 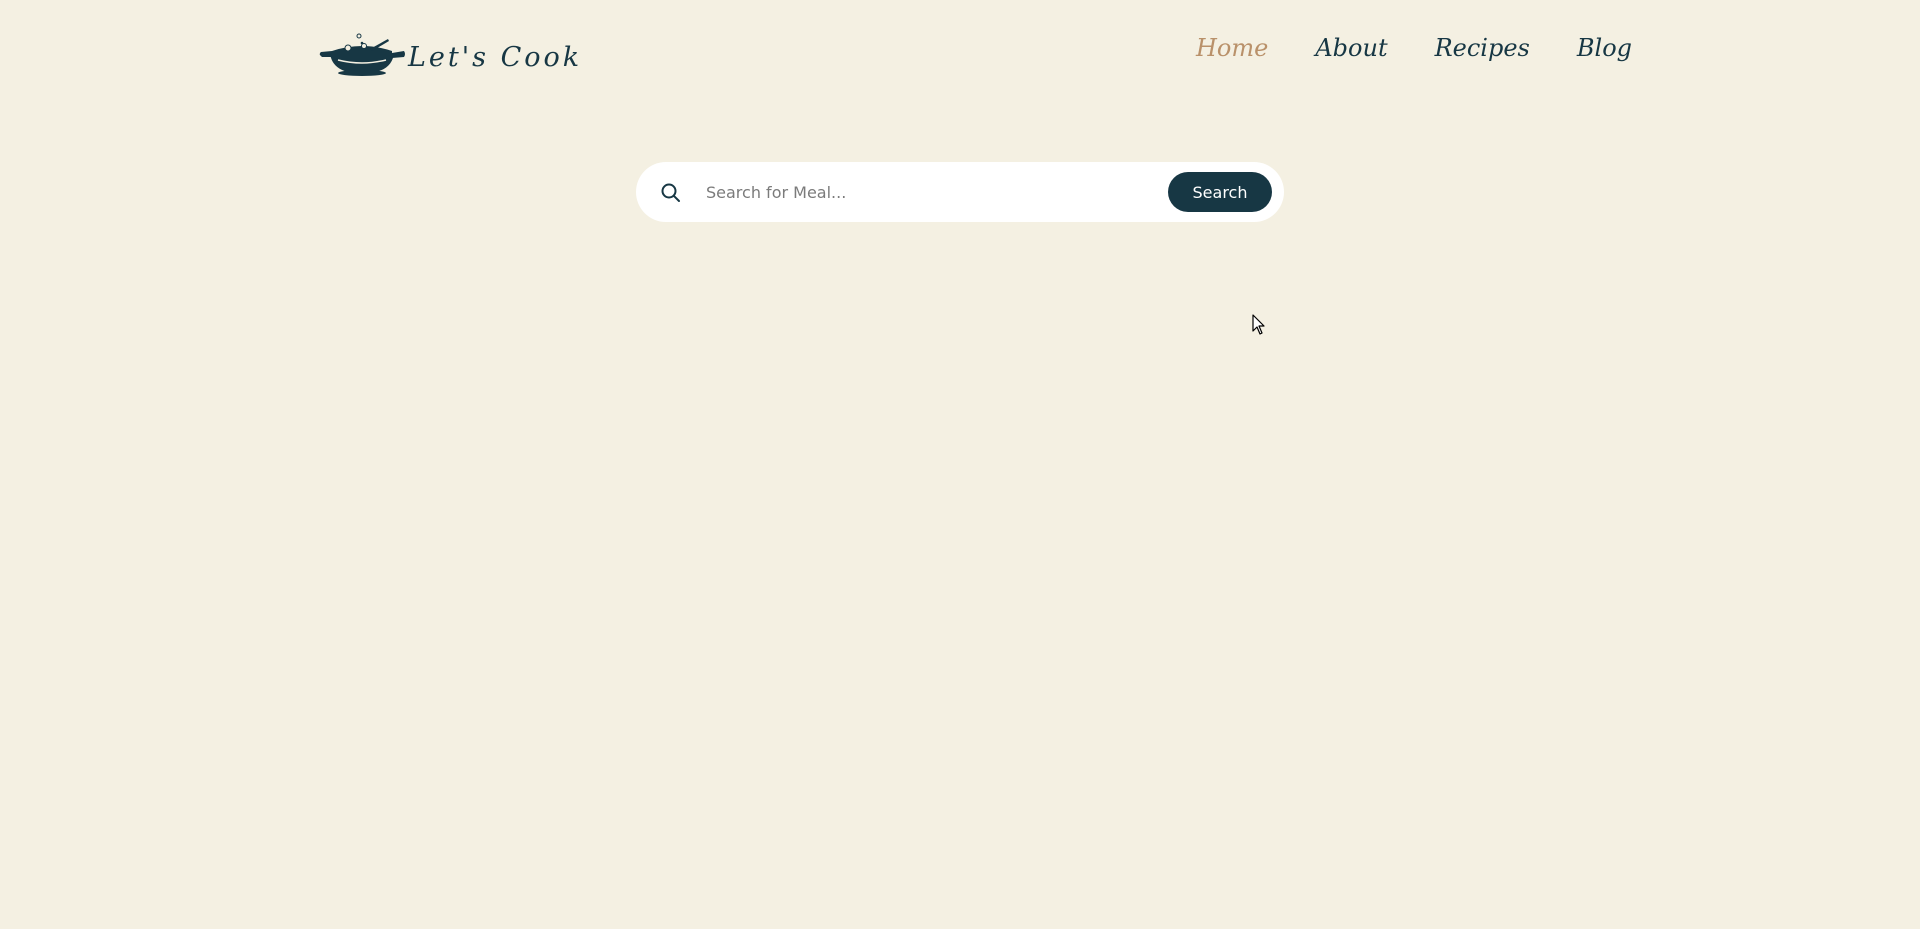 I want to click on nav-link-recipes: Recipes, so click(x=1482, y=48).